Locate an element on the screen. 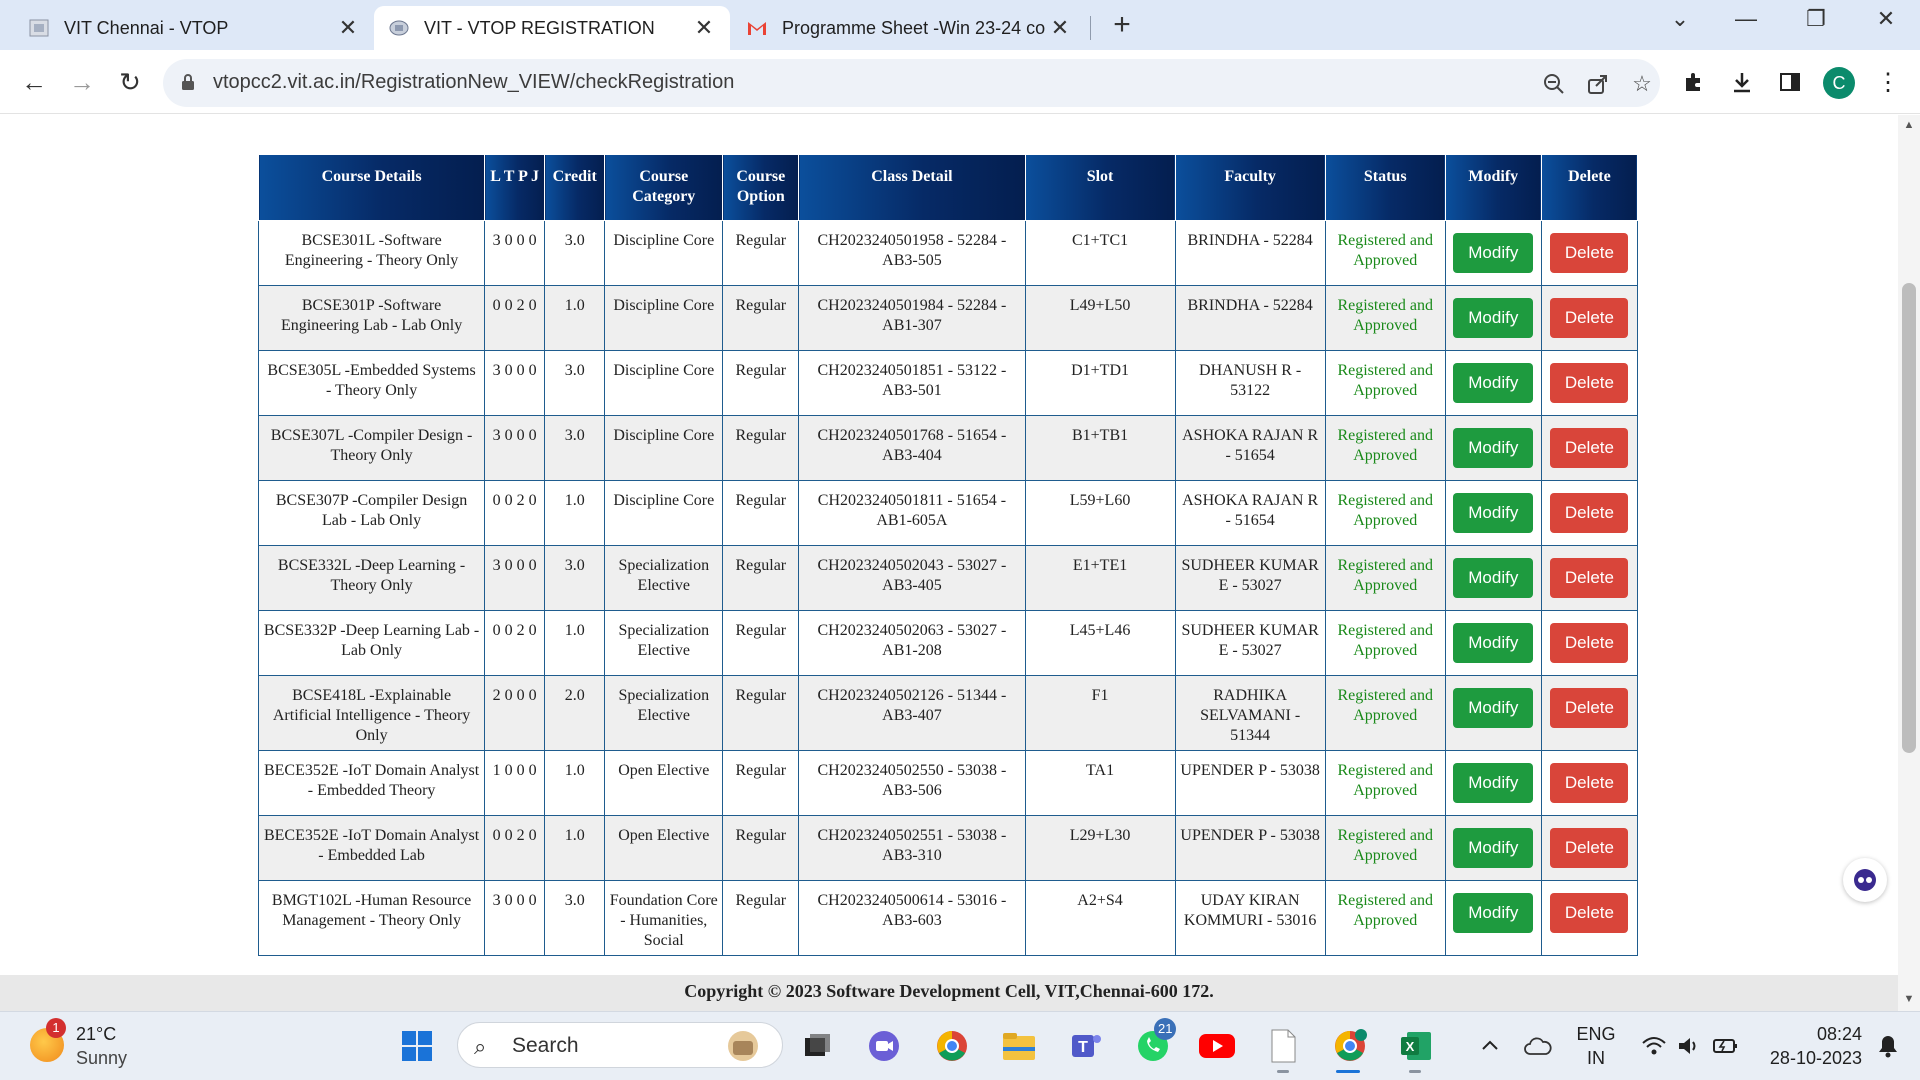 This screenshot has width=1920, height=1080. ltpj-cell: 3 0 0 0 is located at coordinates (515, 383).